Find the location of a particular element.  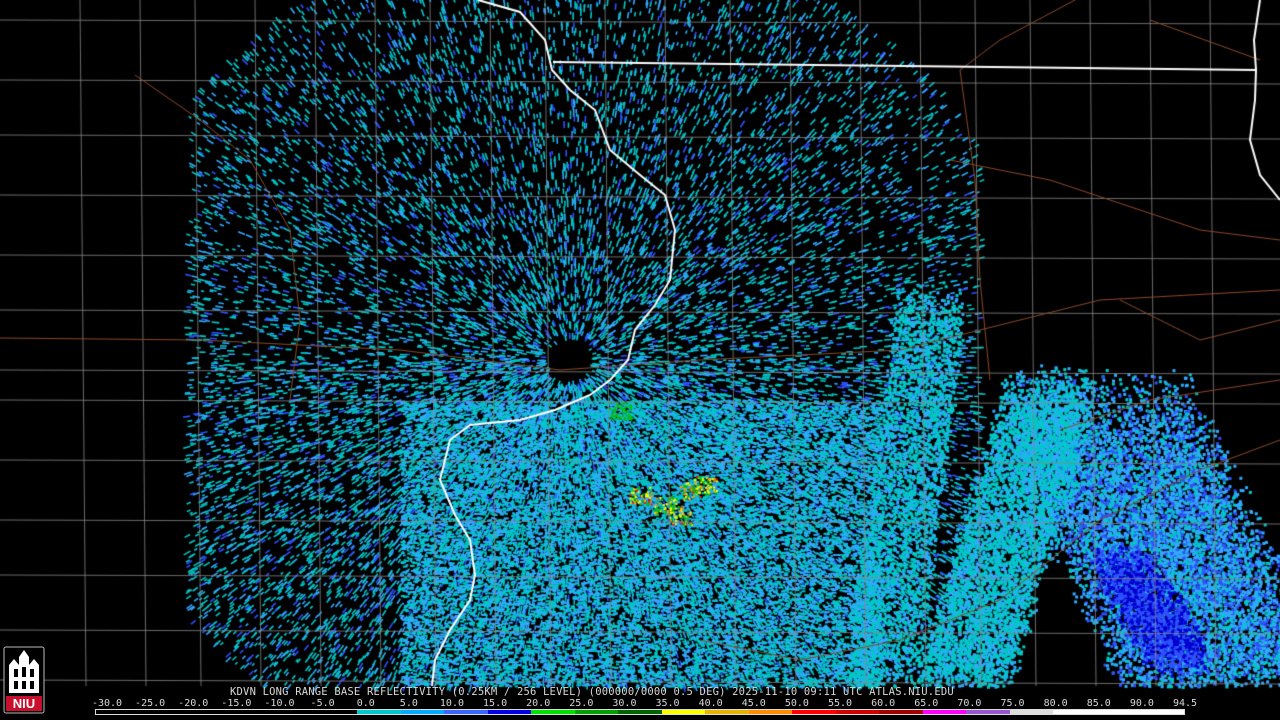

scale-label: 5.0 is located at coordinates (408, 703).